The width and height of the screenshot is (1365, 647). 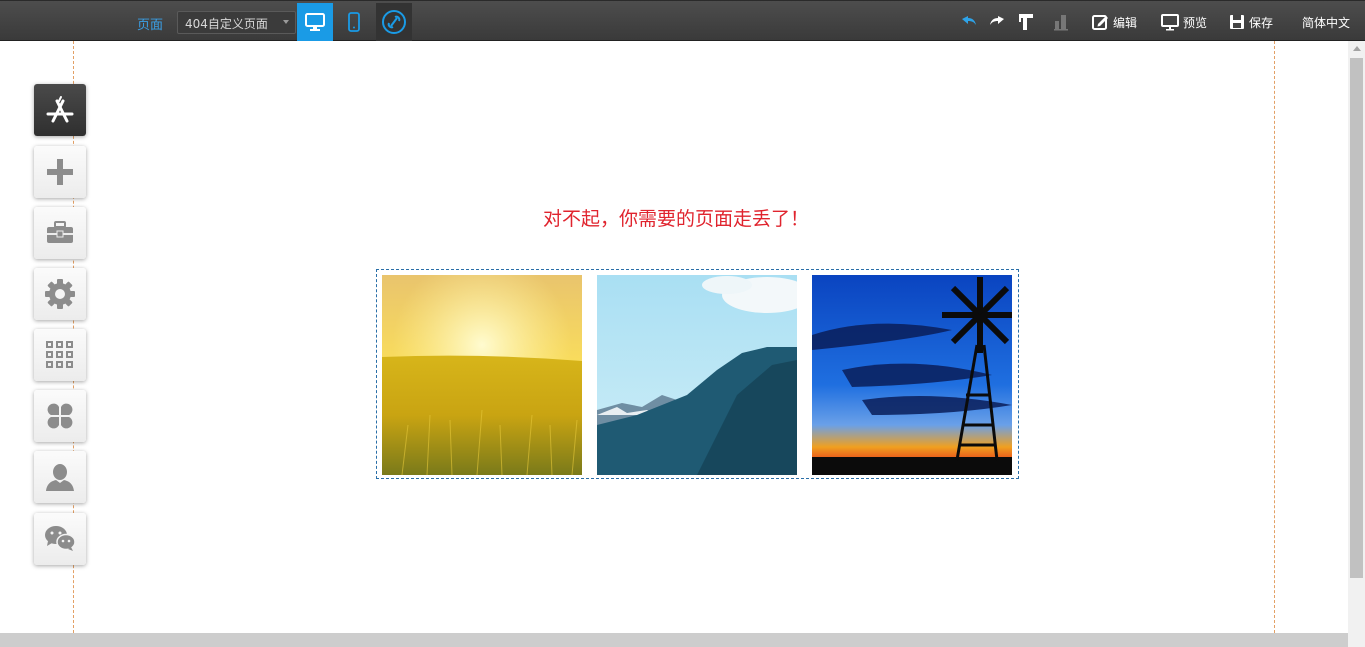 I want to click on edit-button: 编辑, so click(x=1114, y=22).